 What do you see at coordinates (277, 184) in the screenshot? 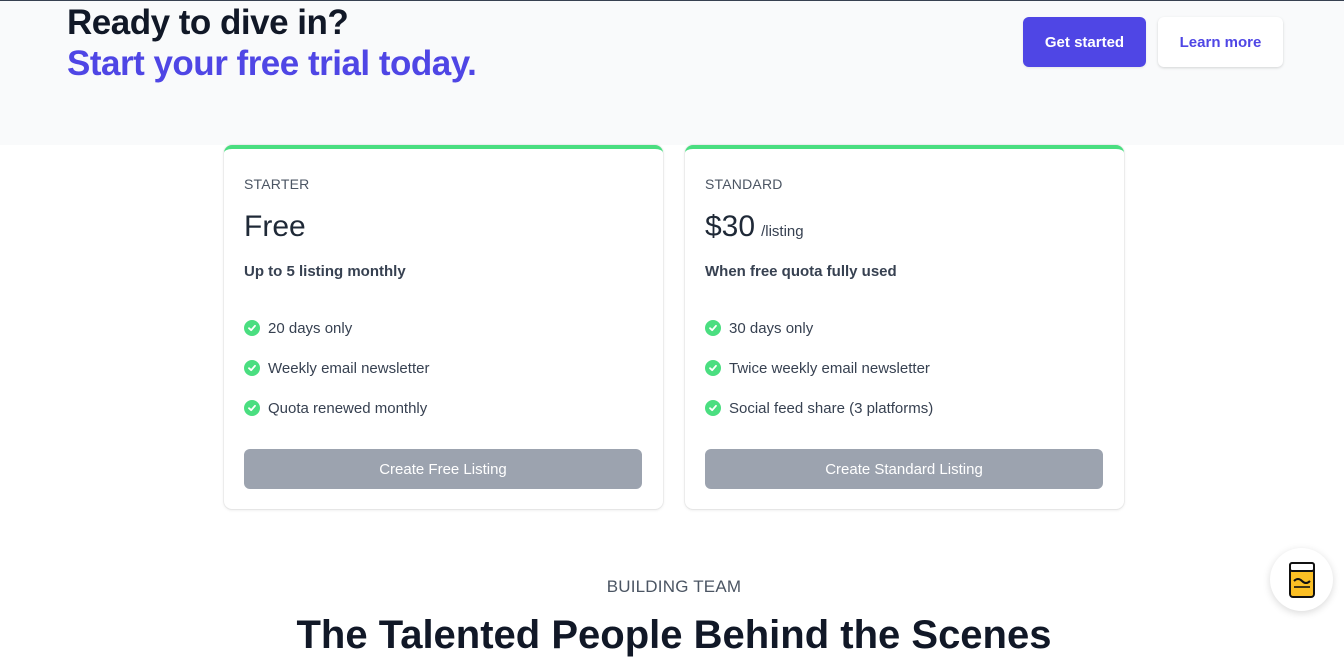
I see `plan-tier: STARTER` at bounding box center [277, 184].